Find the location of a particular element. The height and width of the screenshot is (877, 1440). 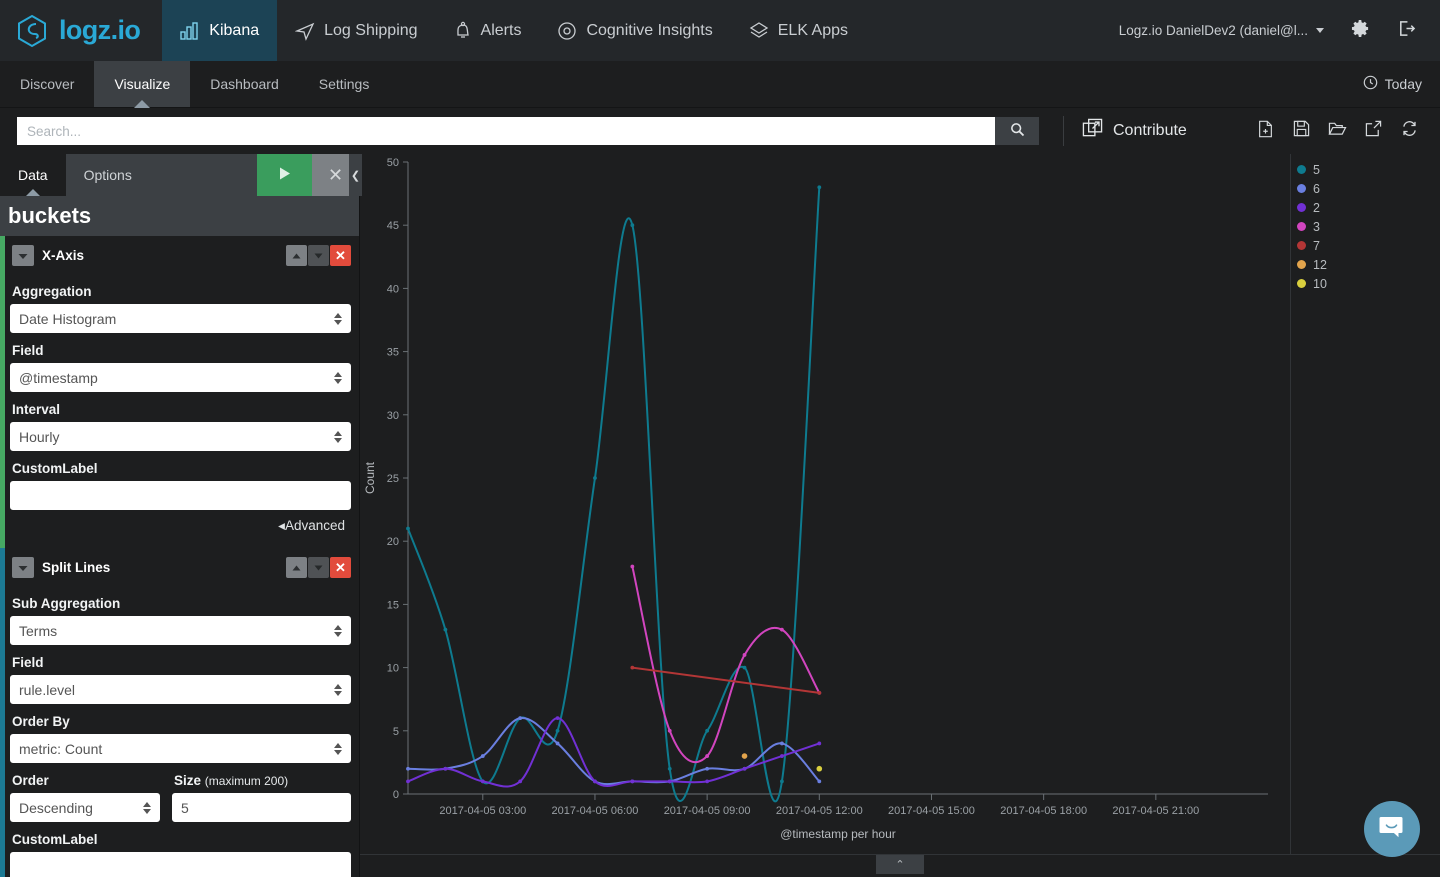

nav-item-alerts: Alerts is located at coordinates (488, 30).